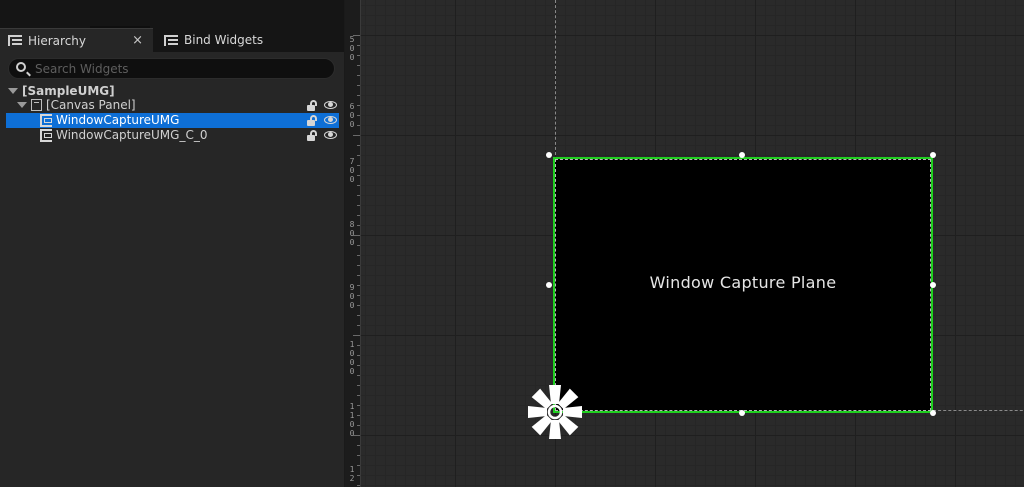 Image resolution: width=1024 pixels, height=487 pixels. Describe the element at coordinates (978, 410) in the screenshot. I see `horizontal-guide-line` at that location.